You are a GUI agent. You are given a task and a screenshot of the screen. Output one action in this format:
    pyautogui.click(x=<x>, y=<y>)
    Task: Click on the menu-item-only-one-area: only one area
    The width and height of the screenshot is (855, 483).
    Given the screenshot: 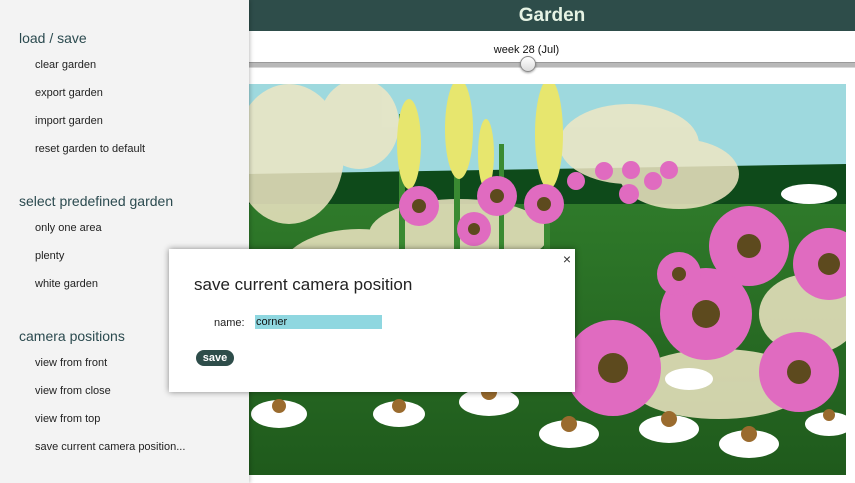 What is the action you would take?
    pyautogui.click(x=68, y=228)
    